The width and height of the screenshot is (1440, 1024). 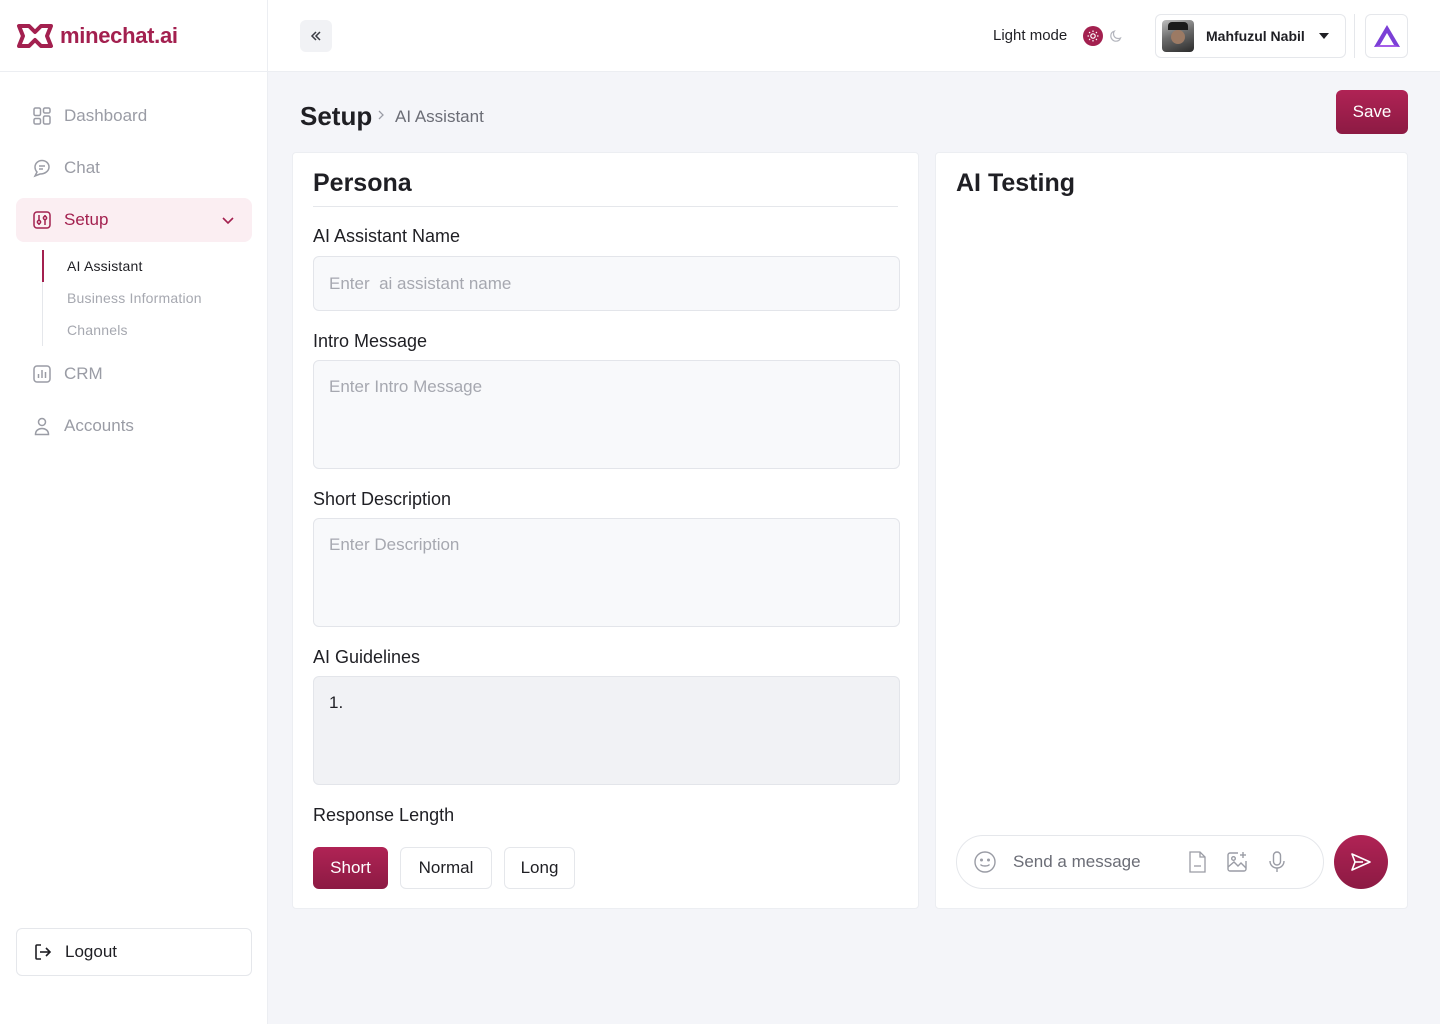 I want to click on send-icon, so click(x=1361, y=862).